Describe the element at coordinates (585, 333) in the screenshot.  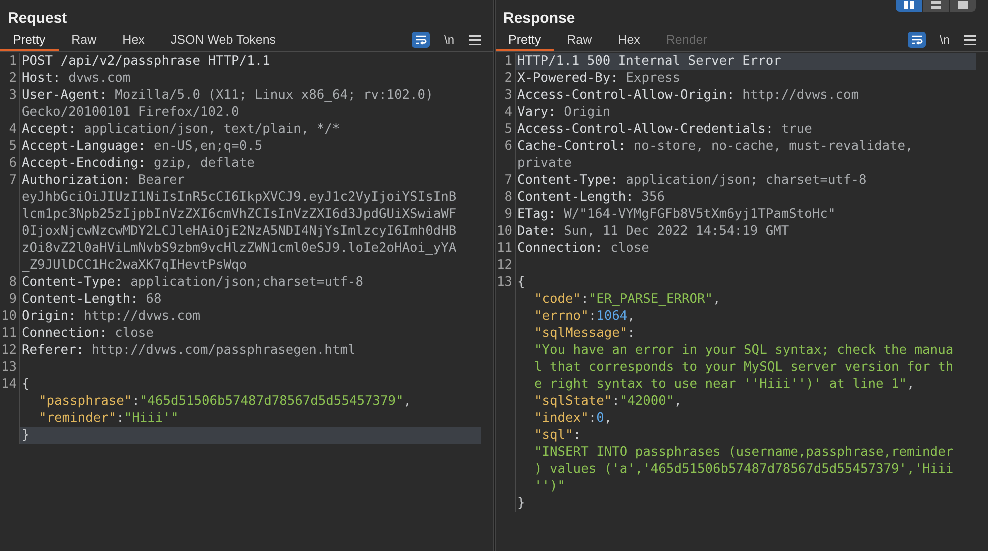
I see `code-line: "sqlMessage":` at that location.